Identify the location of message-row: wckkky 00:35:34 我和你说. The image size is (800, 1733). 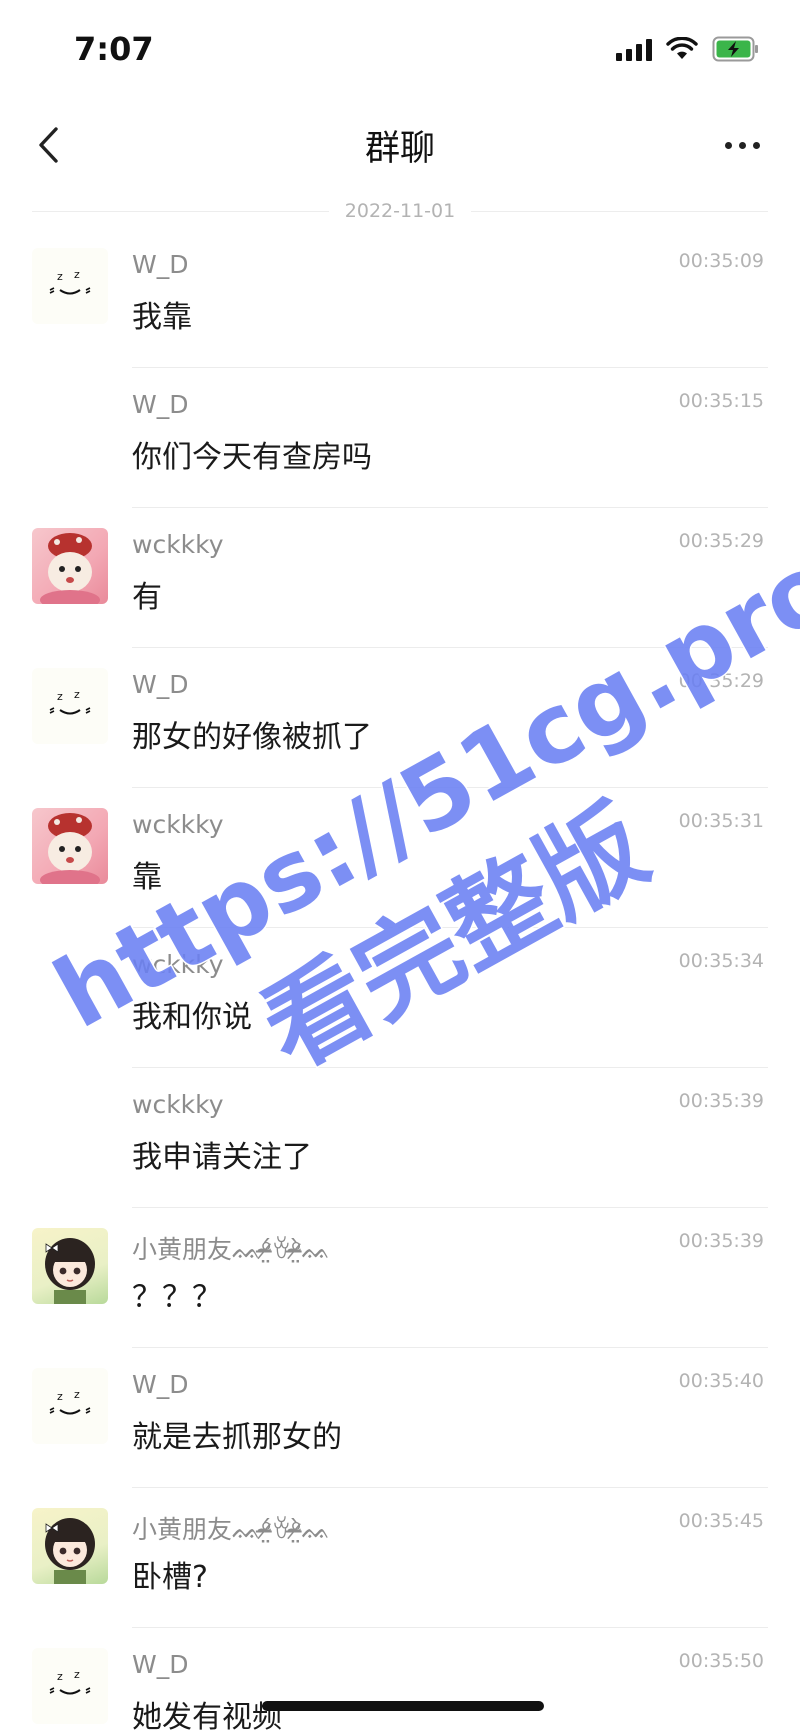
(400, 998).